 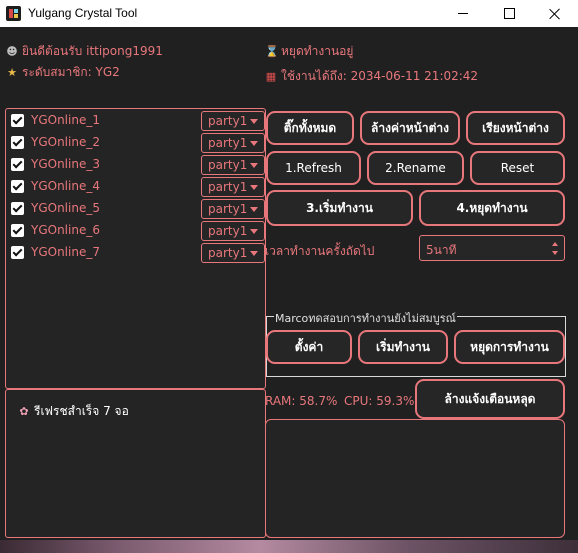 What do you see at coordinates (317, 51) in the screenshot?
I see `status-text: หยุดทำงานอยู่` at bounding box center [317, 51].